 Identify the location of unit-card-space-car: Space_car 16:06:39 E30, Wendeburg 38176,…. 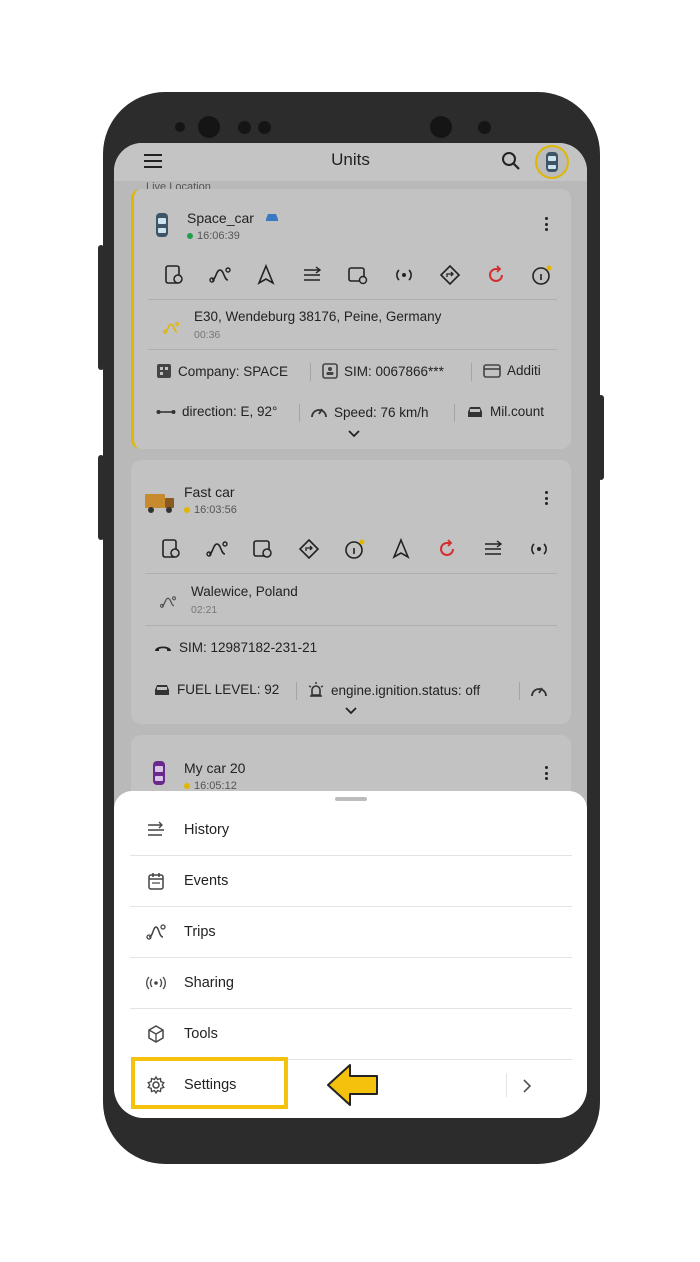
(351, 319).